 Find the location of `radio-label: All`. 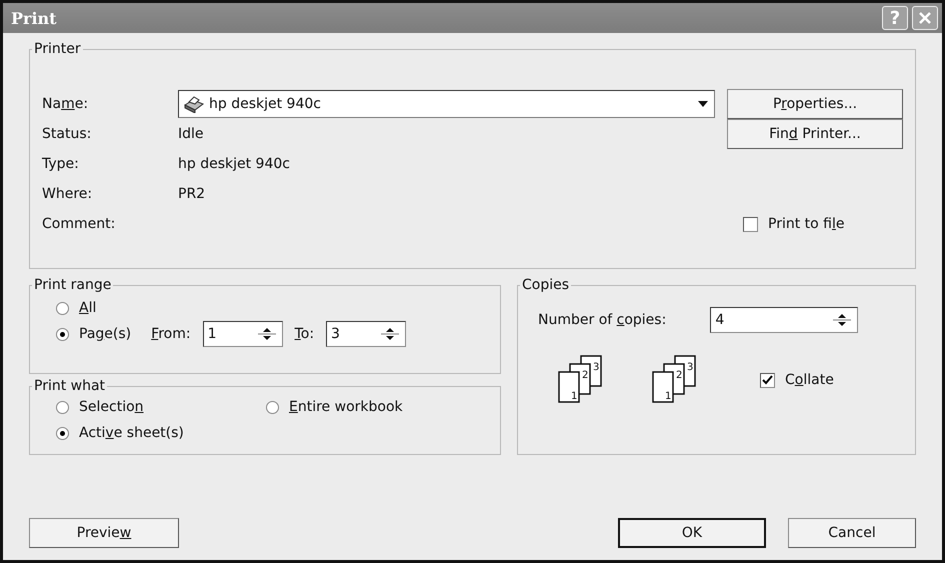

radio-label: All is located at coordinates (87, 308).